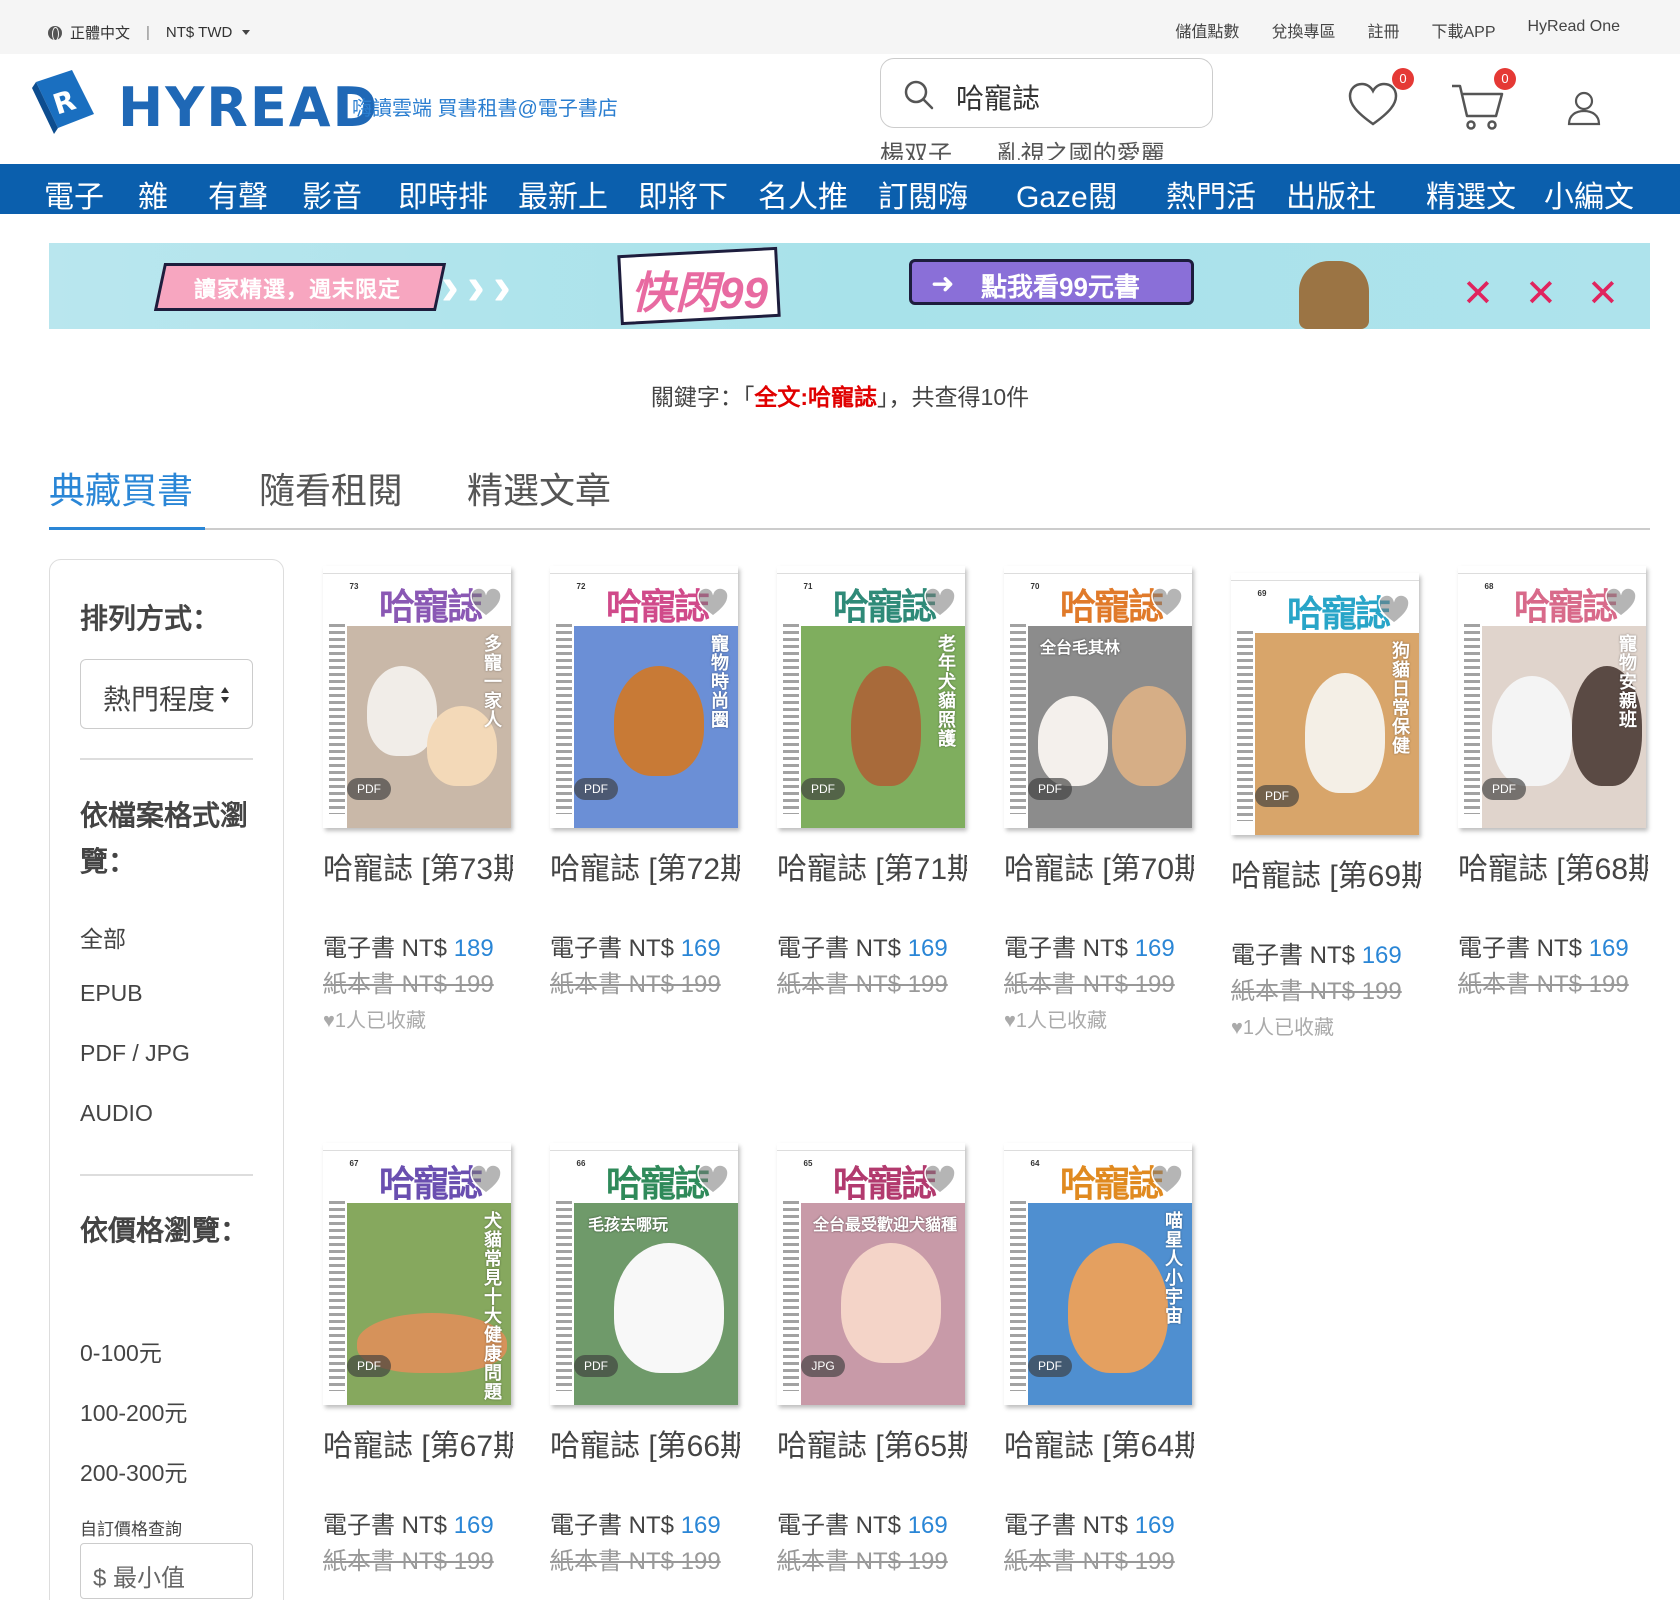 The height and width of the screenshot is (1600, 1680). What do you see at coordinates (927, 1525) in the screenshot?
I see `ebook-price-value: 169` at bounding box center [927, 1525].